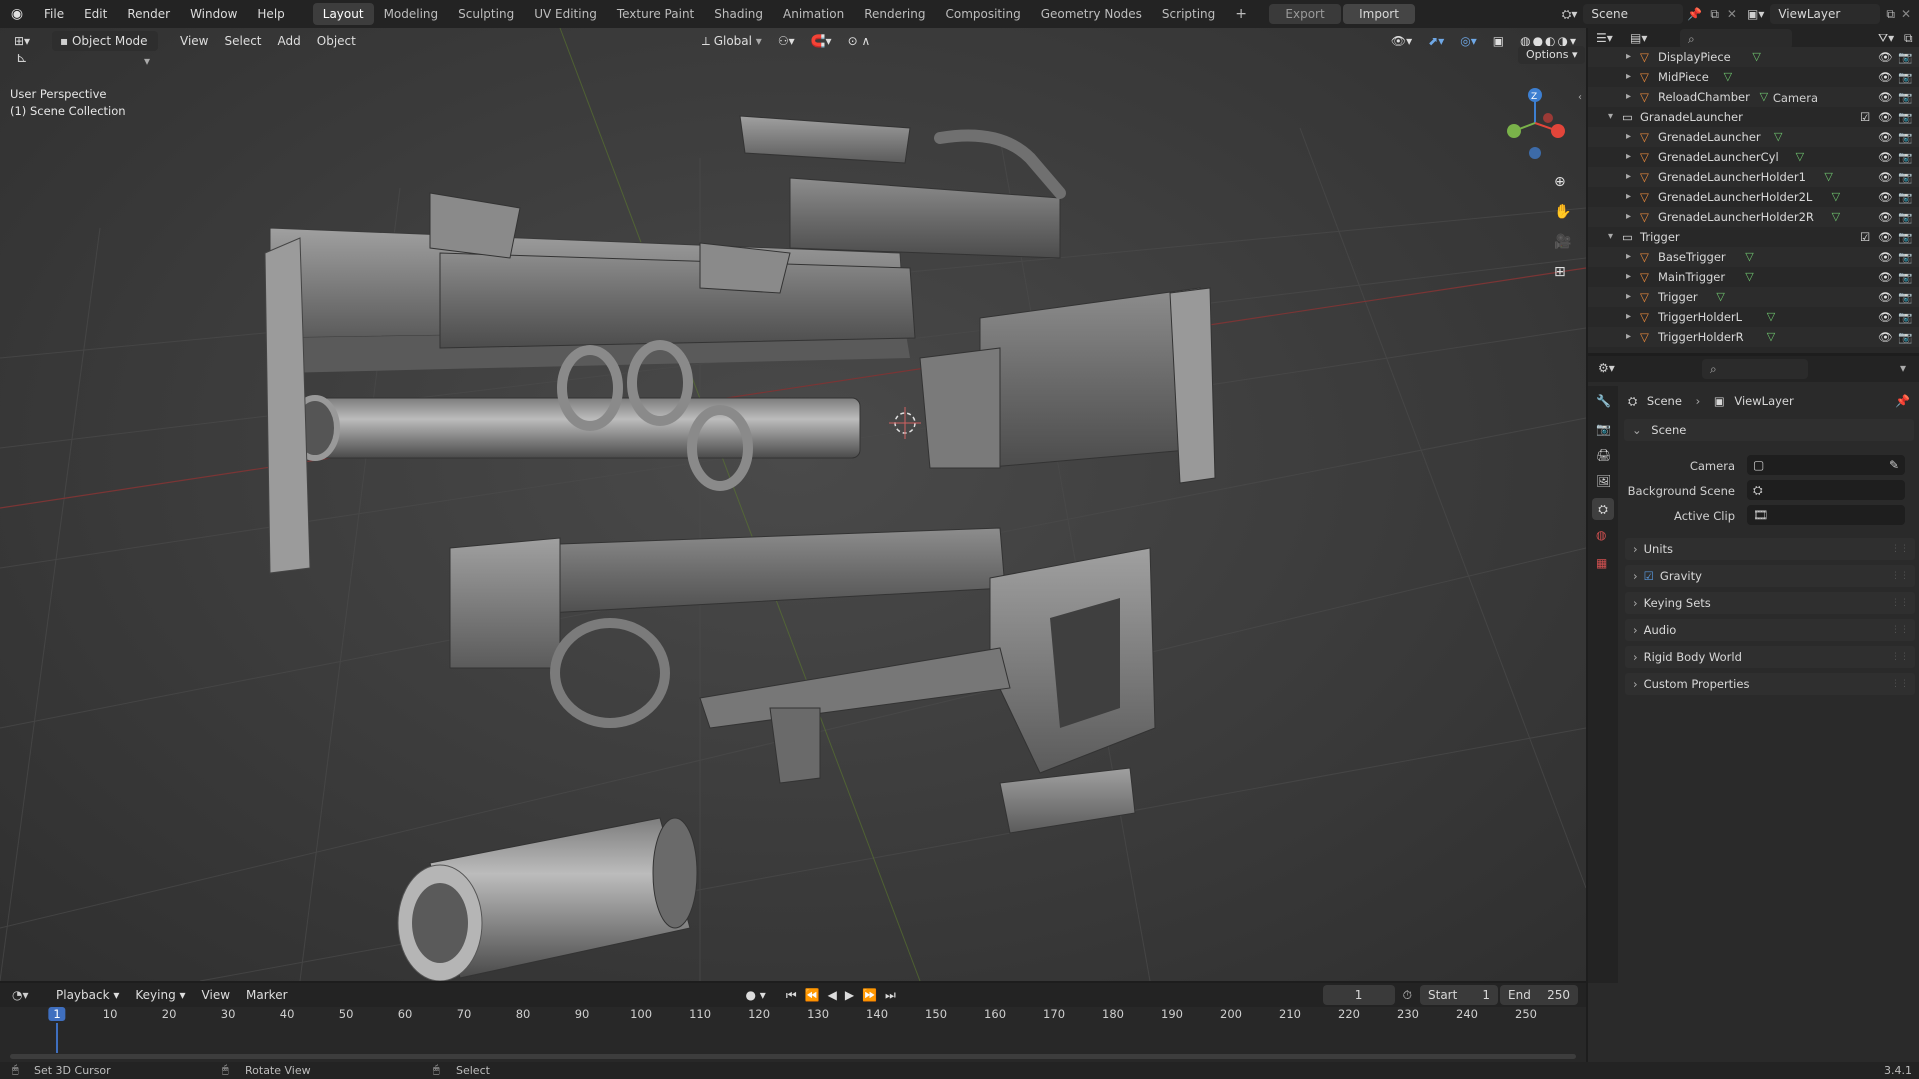 The height and width of the screenshot is (1079, 1919). Describe the element at coordinates (1610, 117) in the screenshot. I see `expand-toggle-icon: ▾` at that location.